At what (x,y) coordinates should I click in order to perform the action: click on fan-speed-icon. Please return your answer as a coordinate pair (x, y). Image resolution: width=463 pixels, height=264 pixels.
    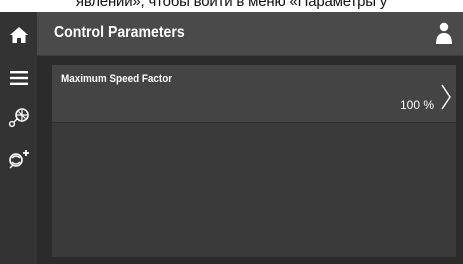
    Looking at the image, I should click on (18, 117).